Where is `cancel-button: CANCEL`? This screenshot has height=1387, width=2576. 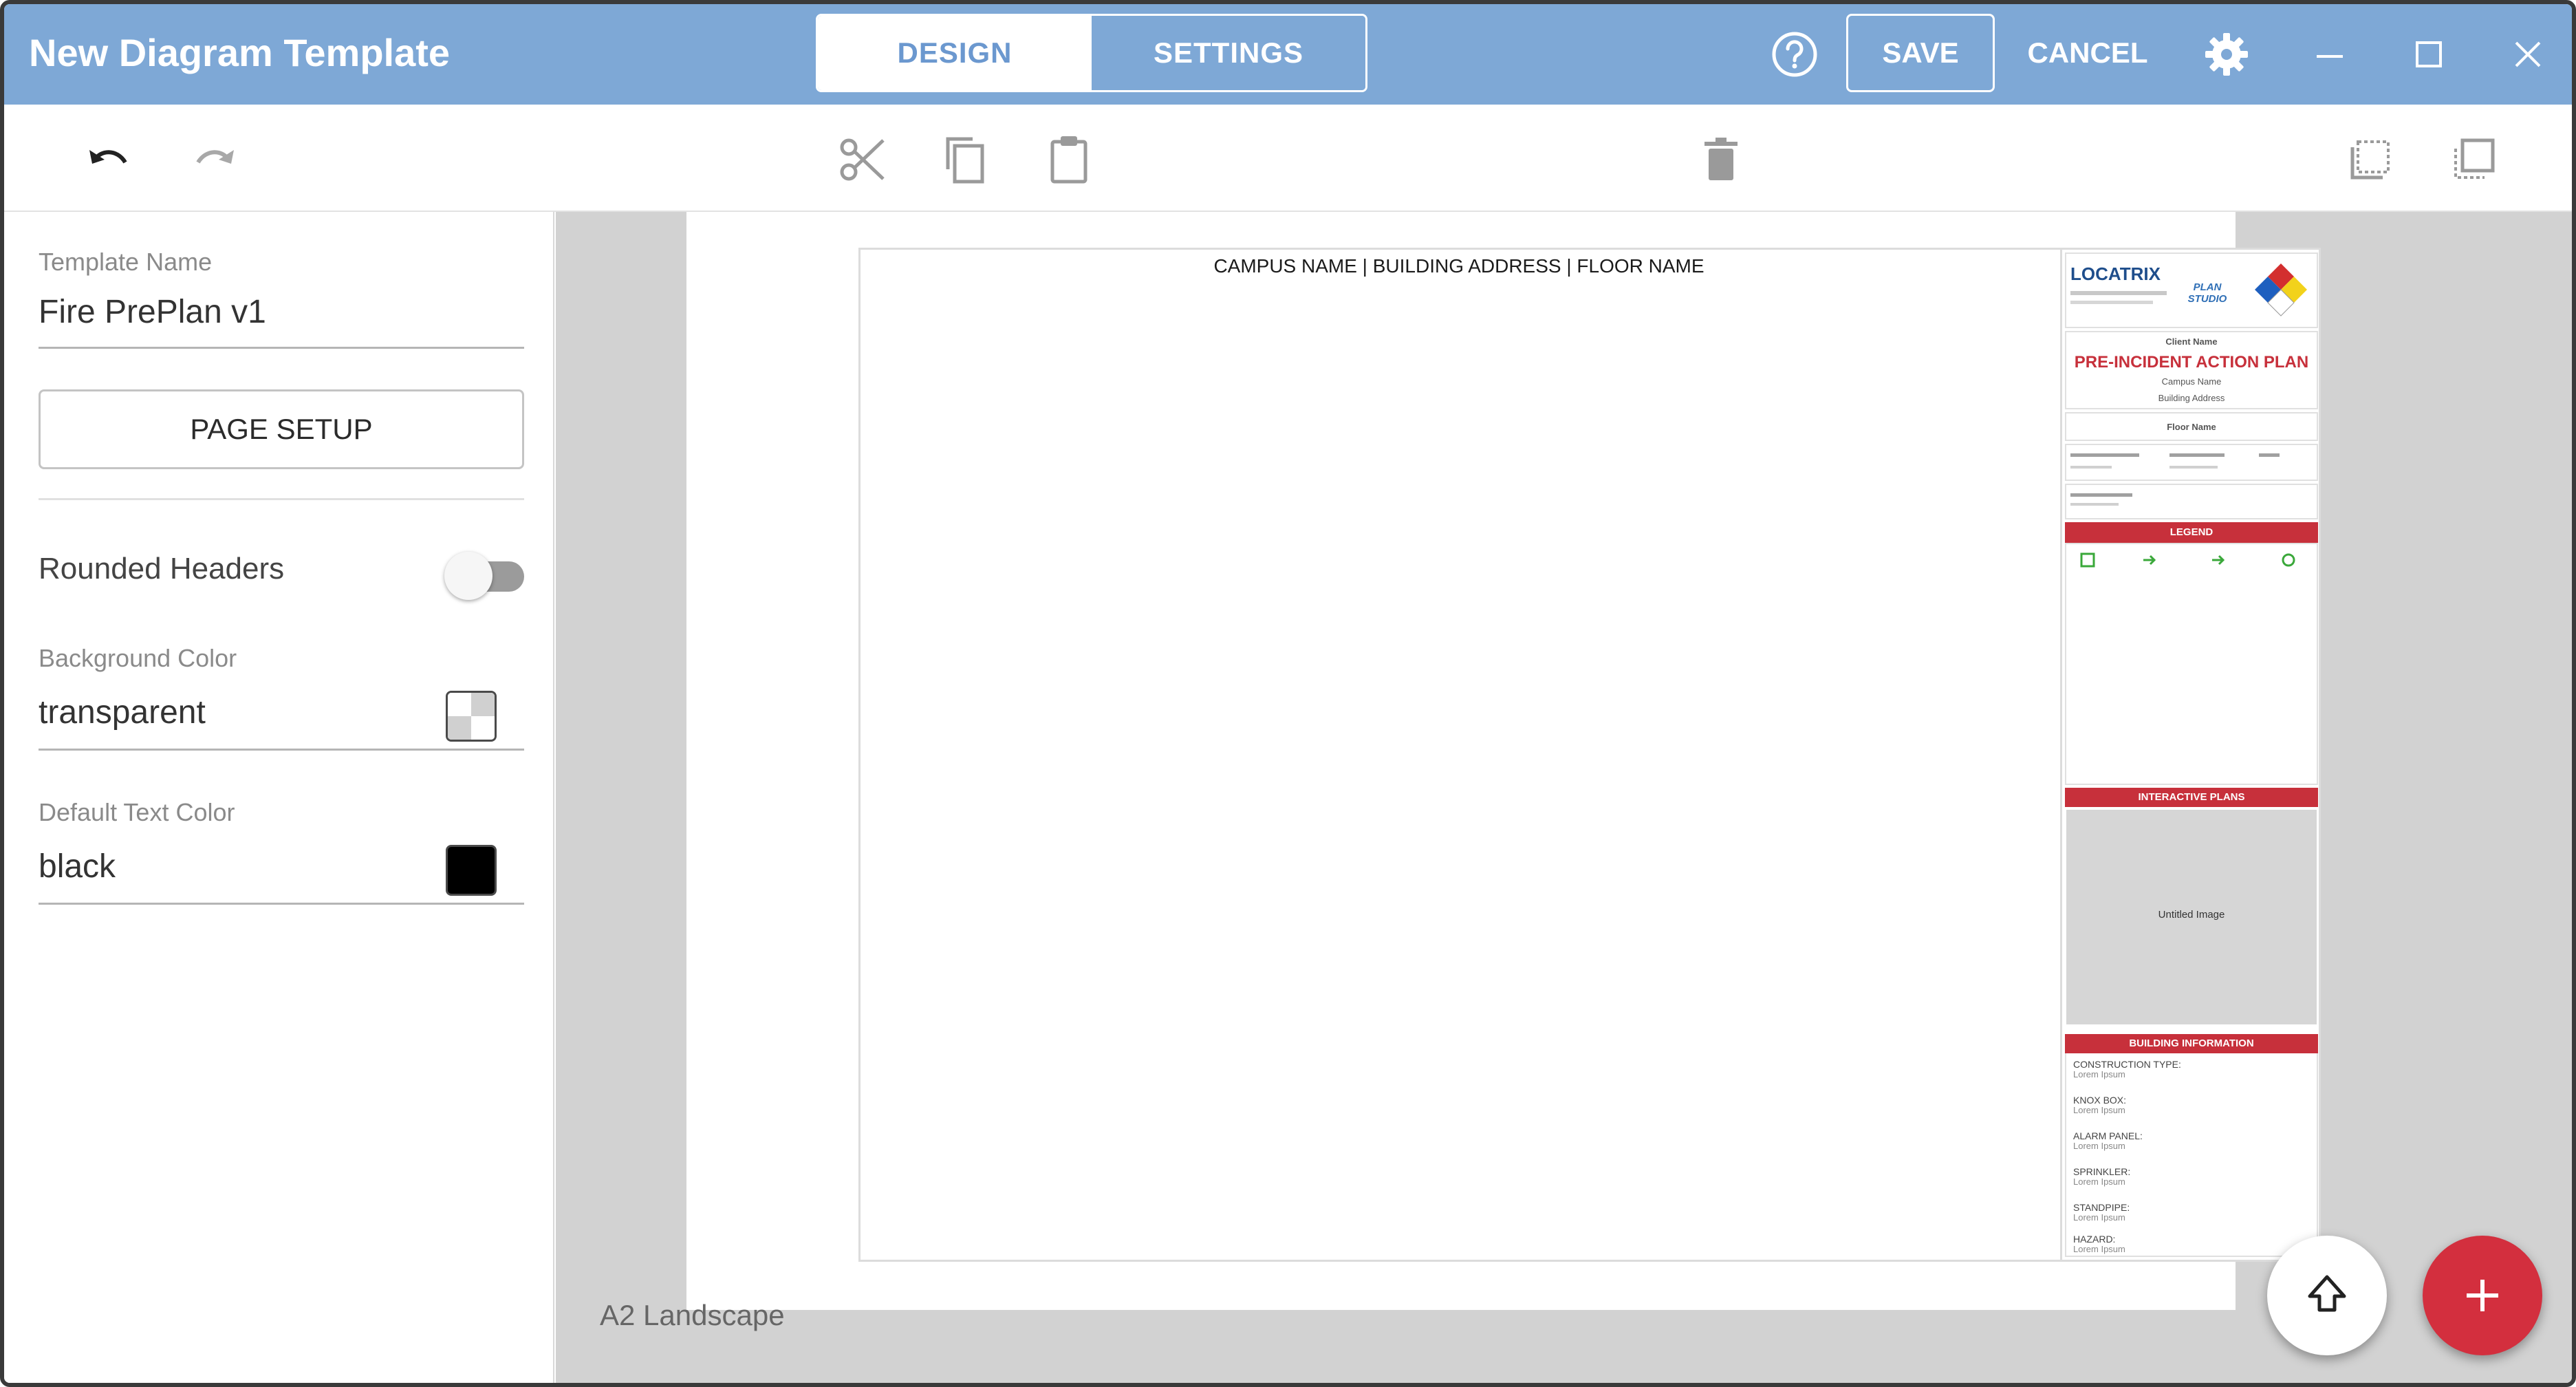
cancel-button: CANCEL is located at coordinates (2087, 53).